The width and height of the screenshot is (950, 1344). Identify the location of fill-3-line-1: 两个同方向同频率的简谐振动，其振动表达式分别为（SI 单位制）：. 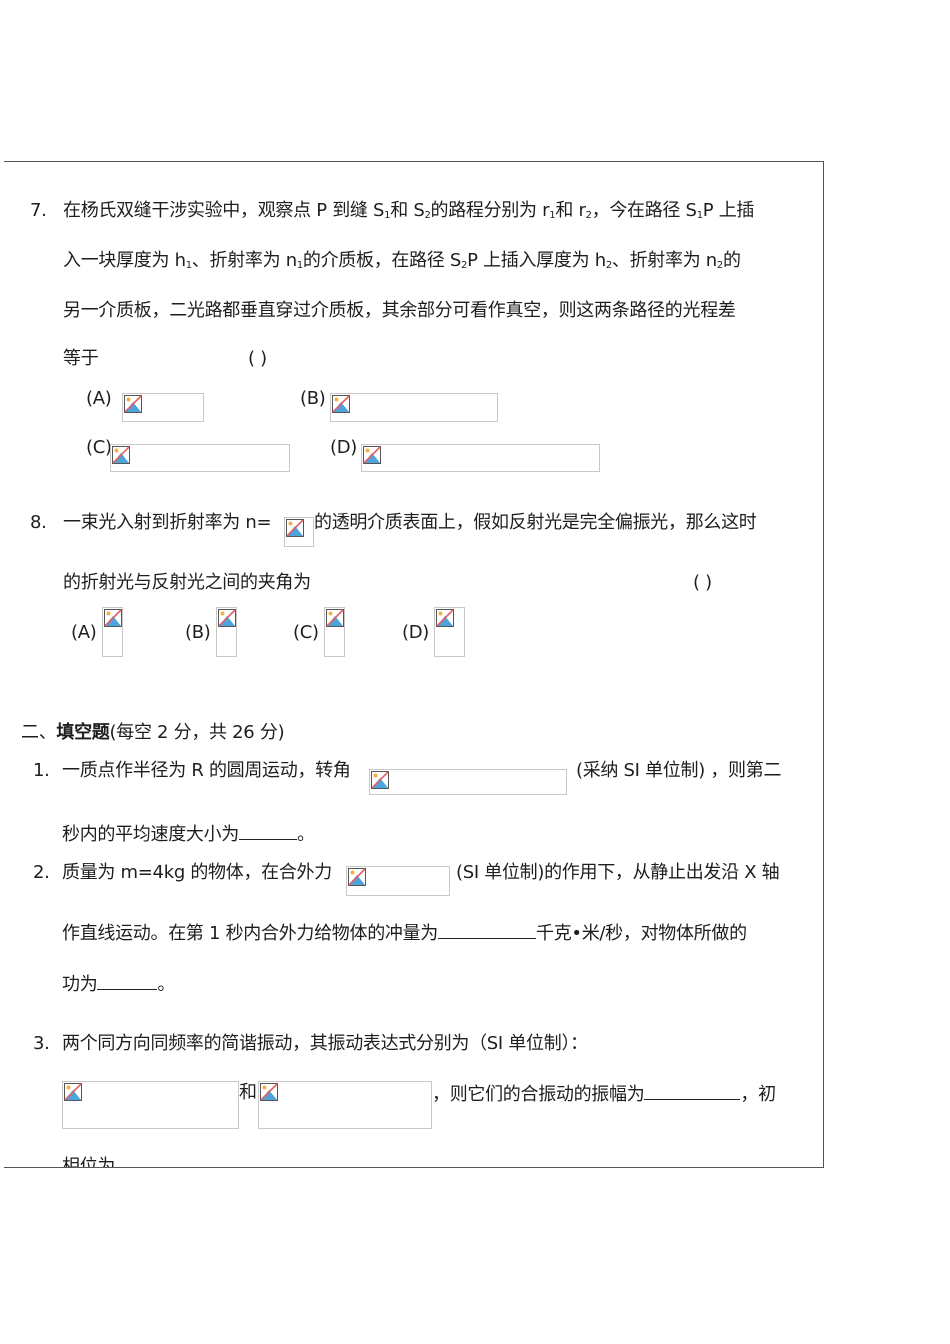
(325, 1043).